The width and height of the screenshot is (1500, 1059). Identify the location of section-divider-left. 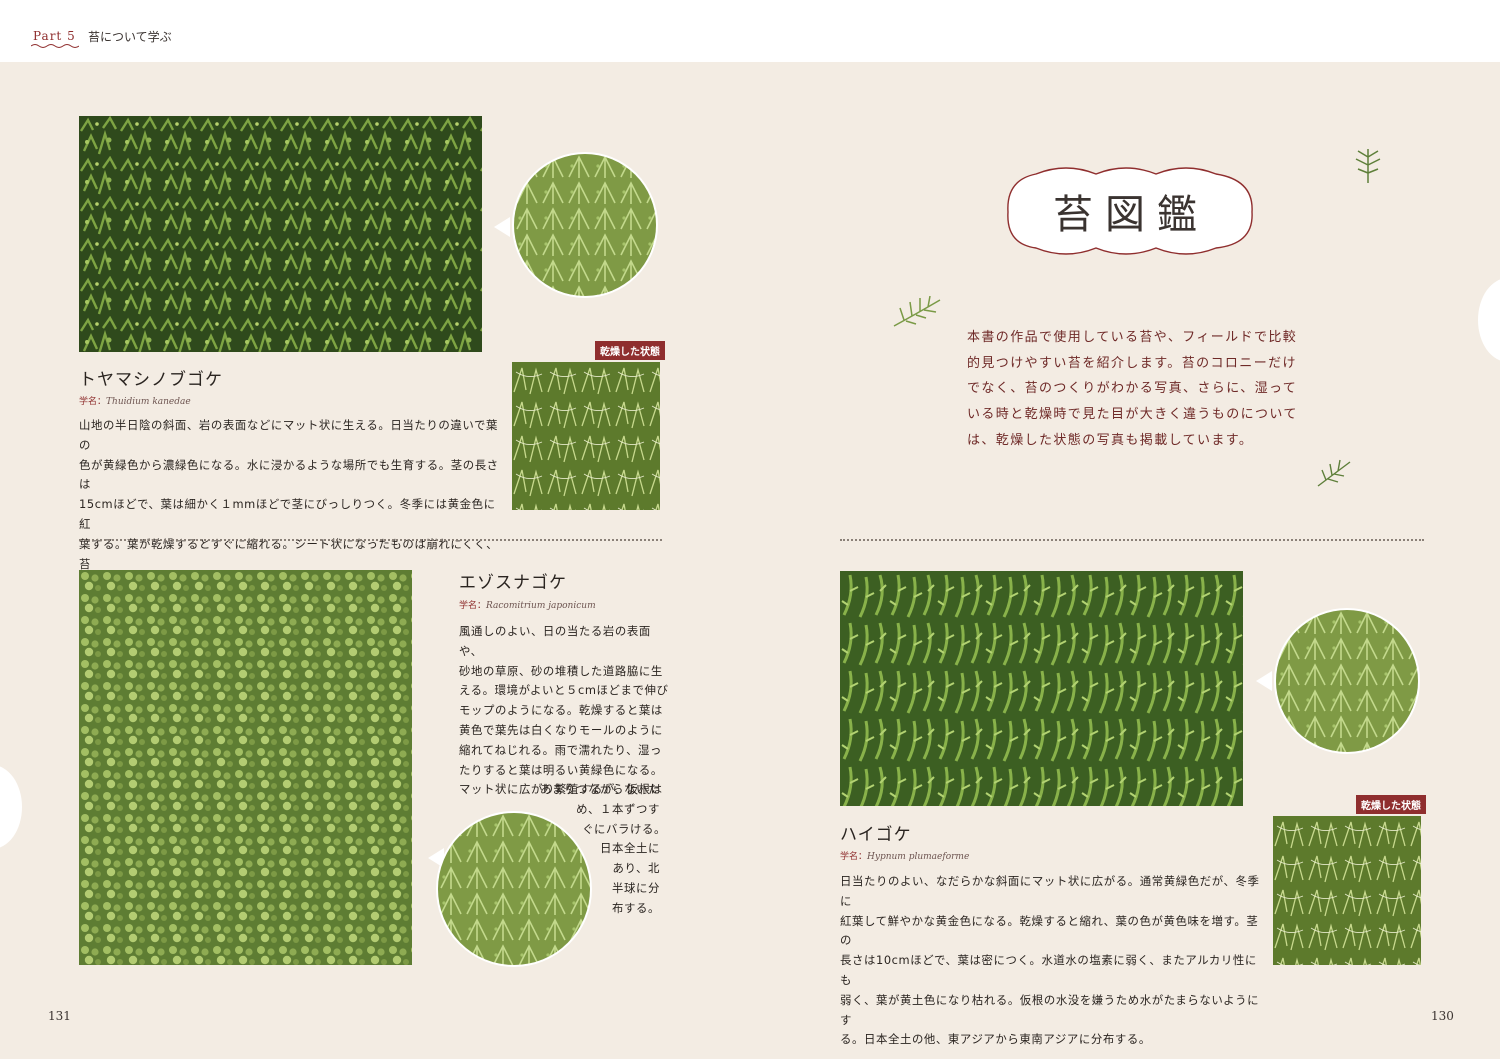
(370, 540).